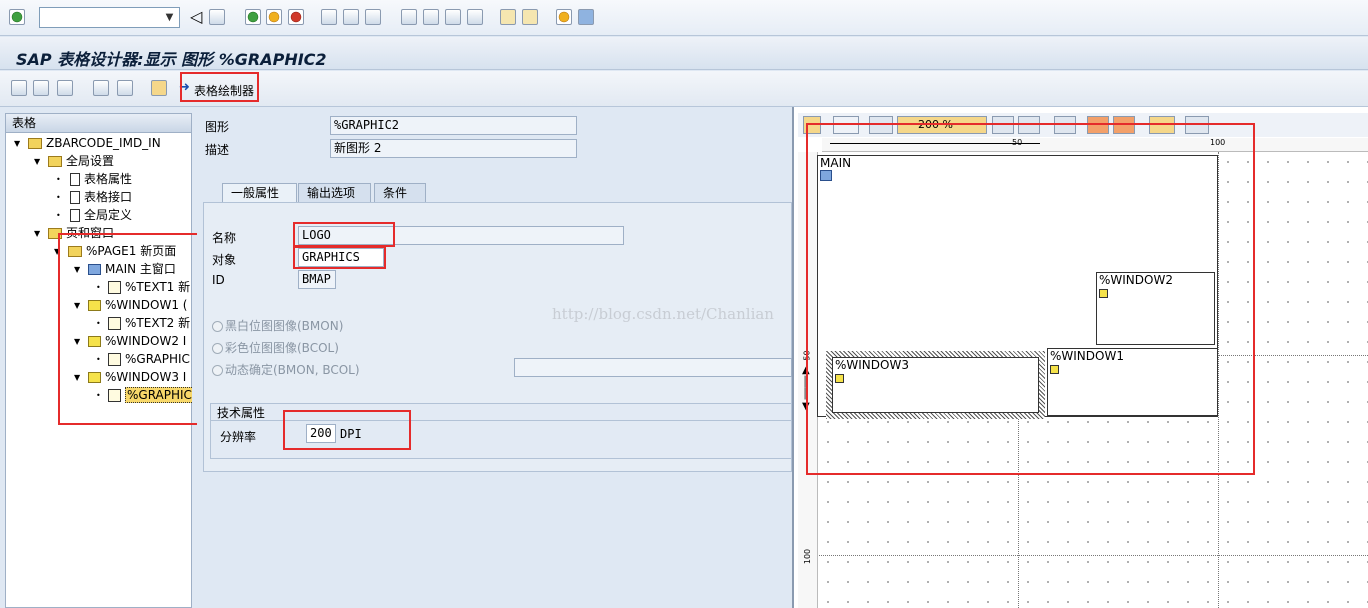 The image size is (1368, 608). Describe the element at coordinates (284, 326) in the screenshot. I see `radio-label: 黑白位图图像(BMON)` at that location.